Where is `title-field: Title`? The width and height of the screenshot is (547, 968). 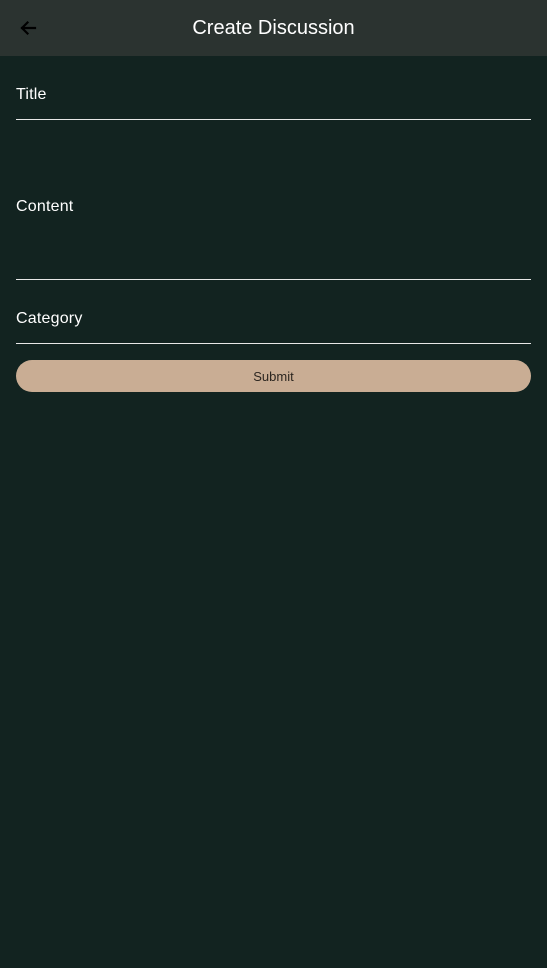 title-field: Title is located at coordinates (273, 88).